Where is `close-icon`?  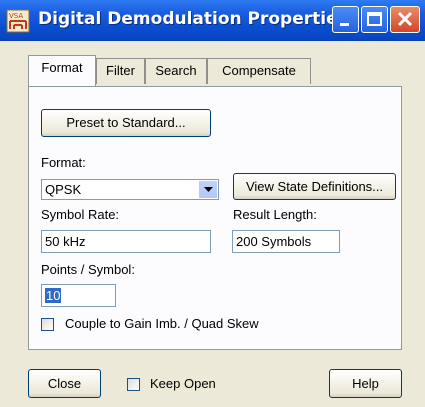 close-icon is located at coordinates (405, 19).